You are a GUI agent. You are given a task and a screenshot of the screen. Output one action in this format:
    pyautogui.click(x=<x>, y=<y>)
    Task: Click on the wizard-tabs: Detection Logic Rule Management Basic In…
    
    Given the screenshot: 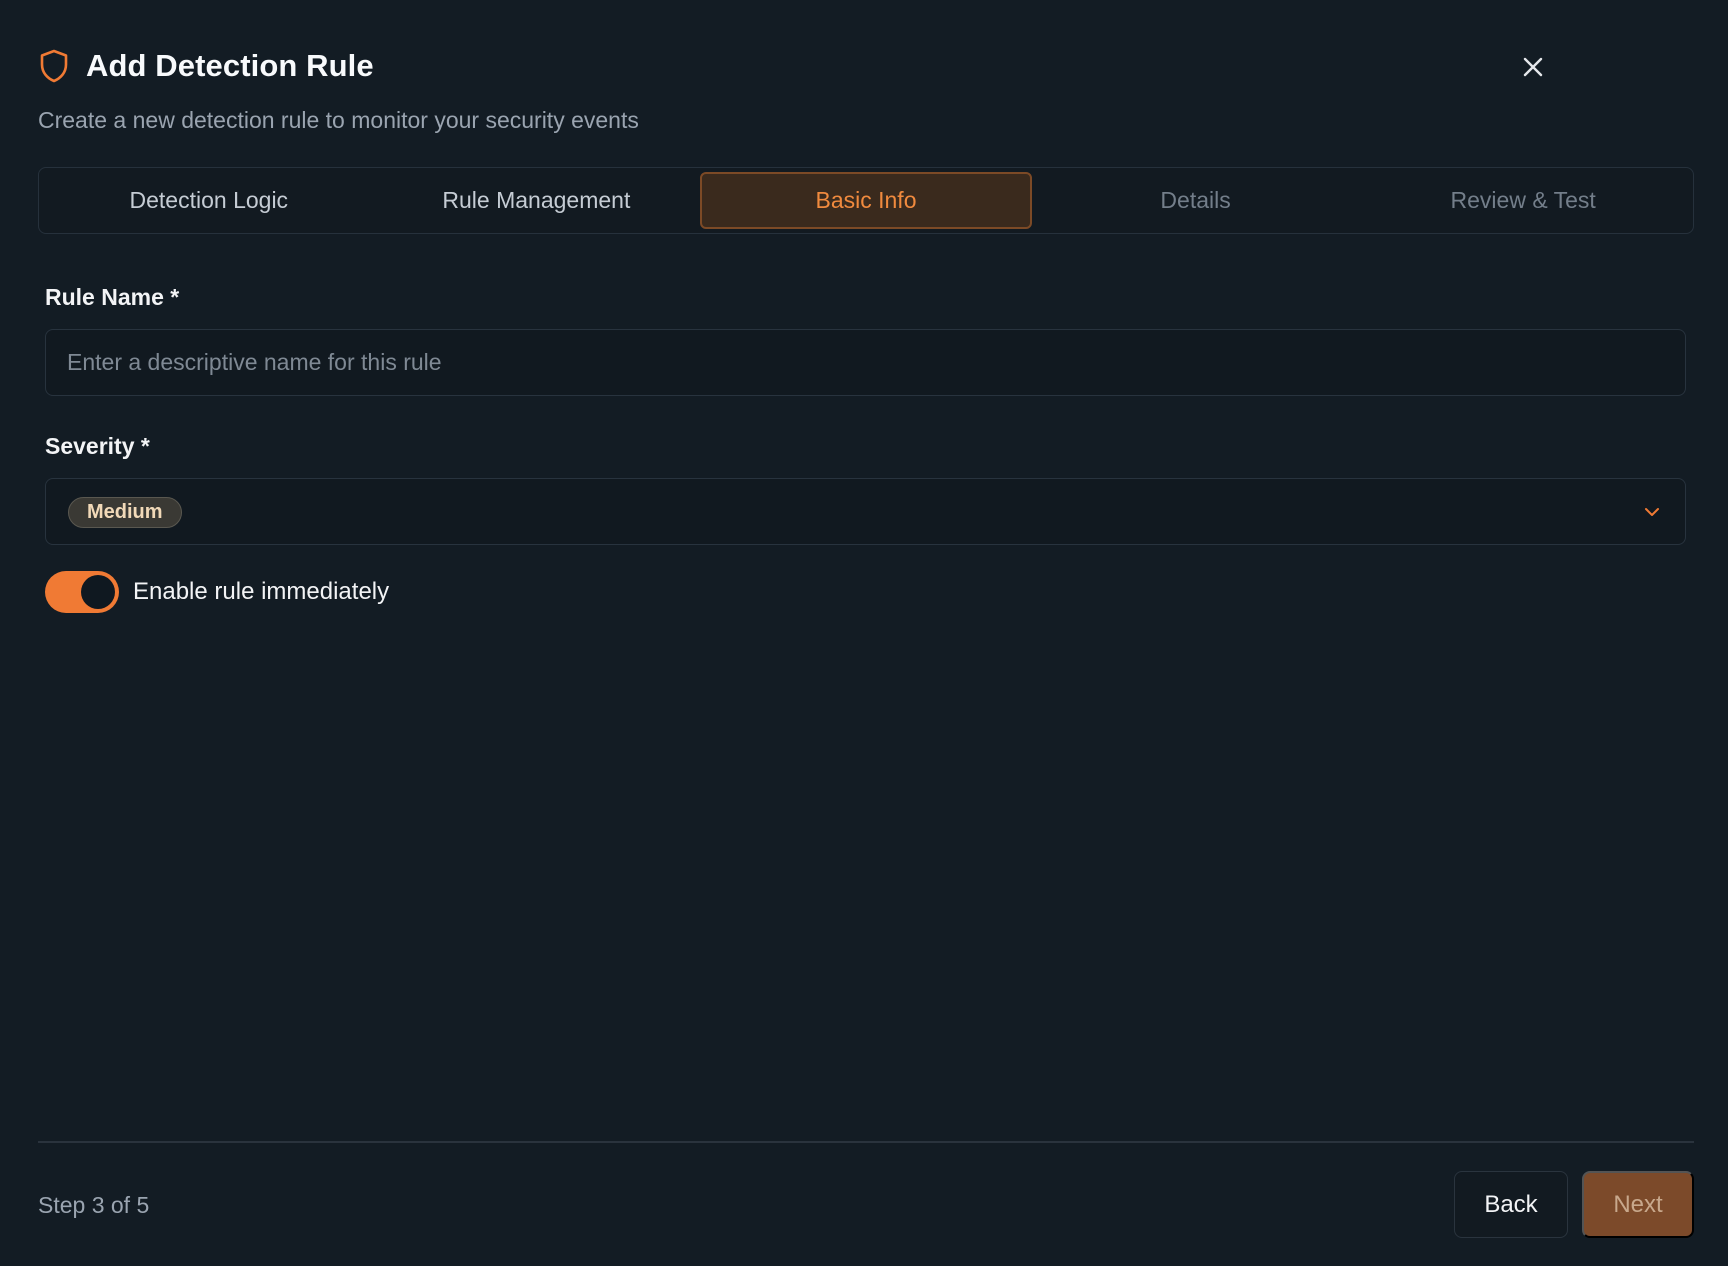 What is the action you would take?
    pyautogui.click(x=866, y=200)
    